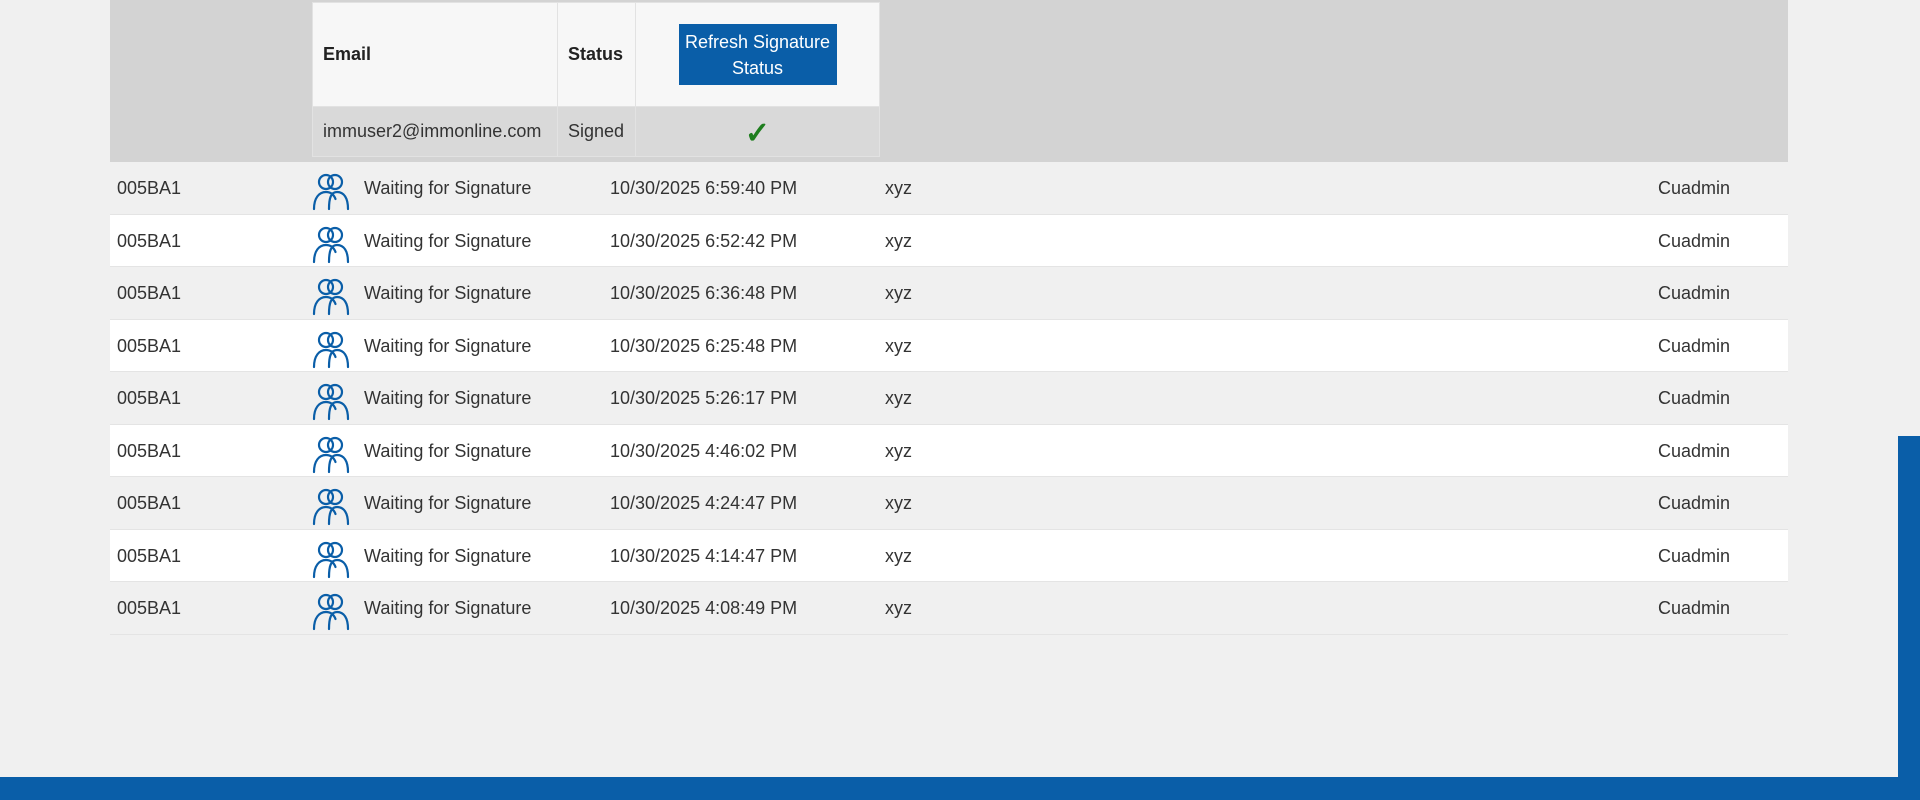  What do you see at coordinates (704, 293) in the screenshot?
I see `record-timestamp: 10/30/2025 6:36:48 PM` at bounding box center [704, 293].